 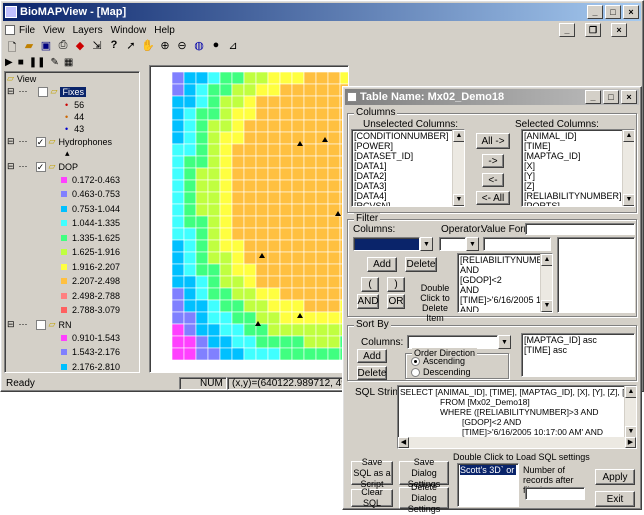 I want to click on unselected-column-item: [POWER], so click(x=408, y=146).